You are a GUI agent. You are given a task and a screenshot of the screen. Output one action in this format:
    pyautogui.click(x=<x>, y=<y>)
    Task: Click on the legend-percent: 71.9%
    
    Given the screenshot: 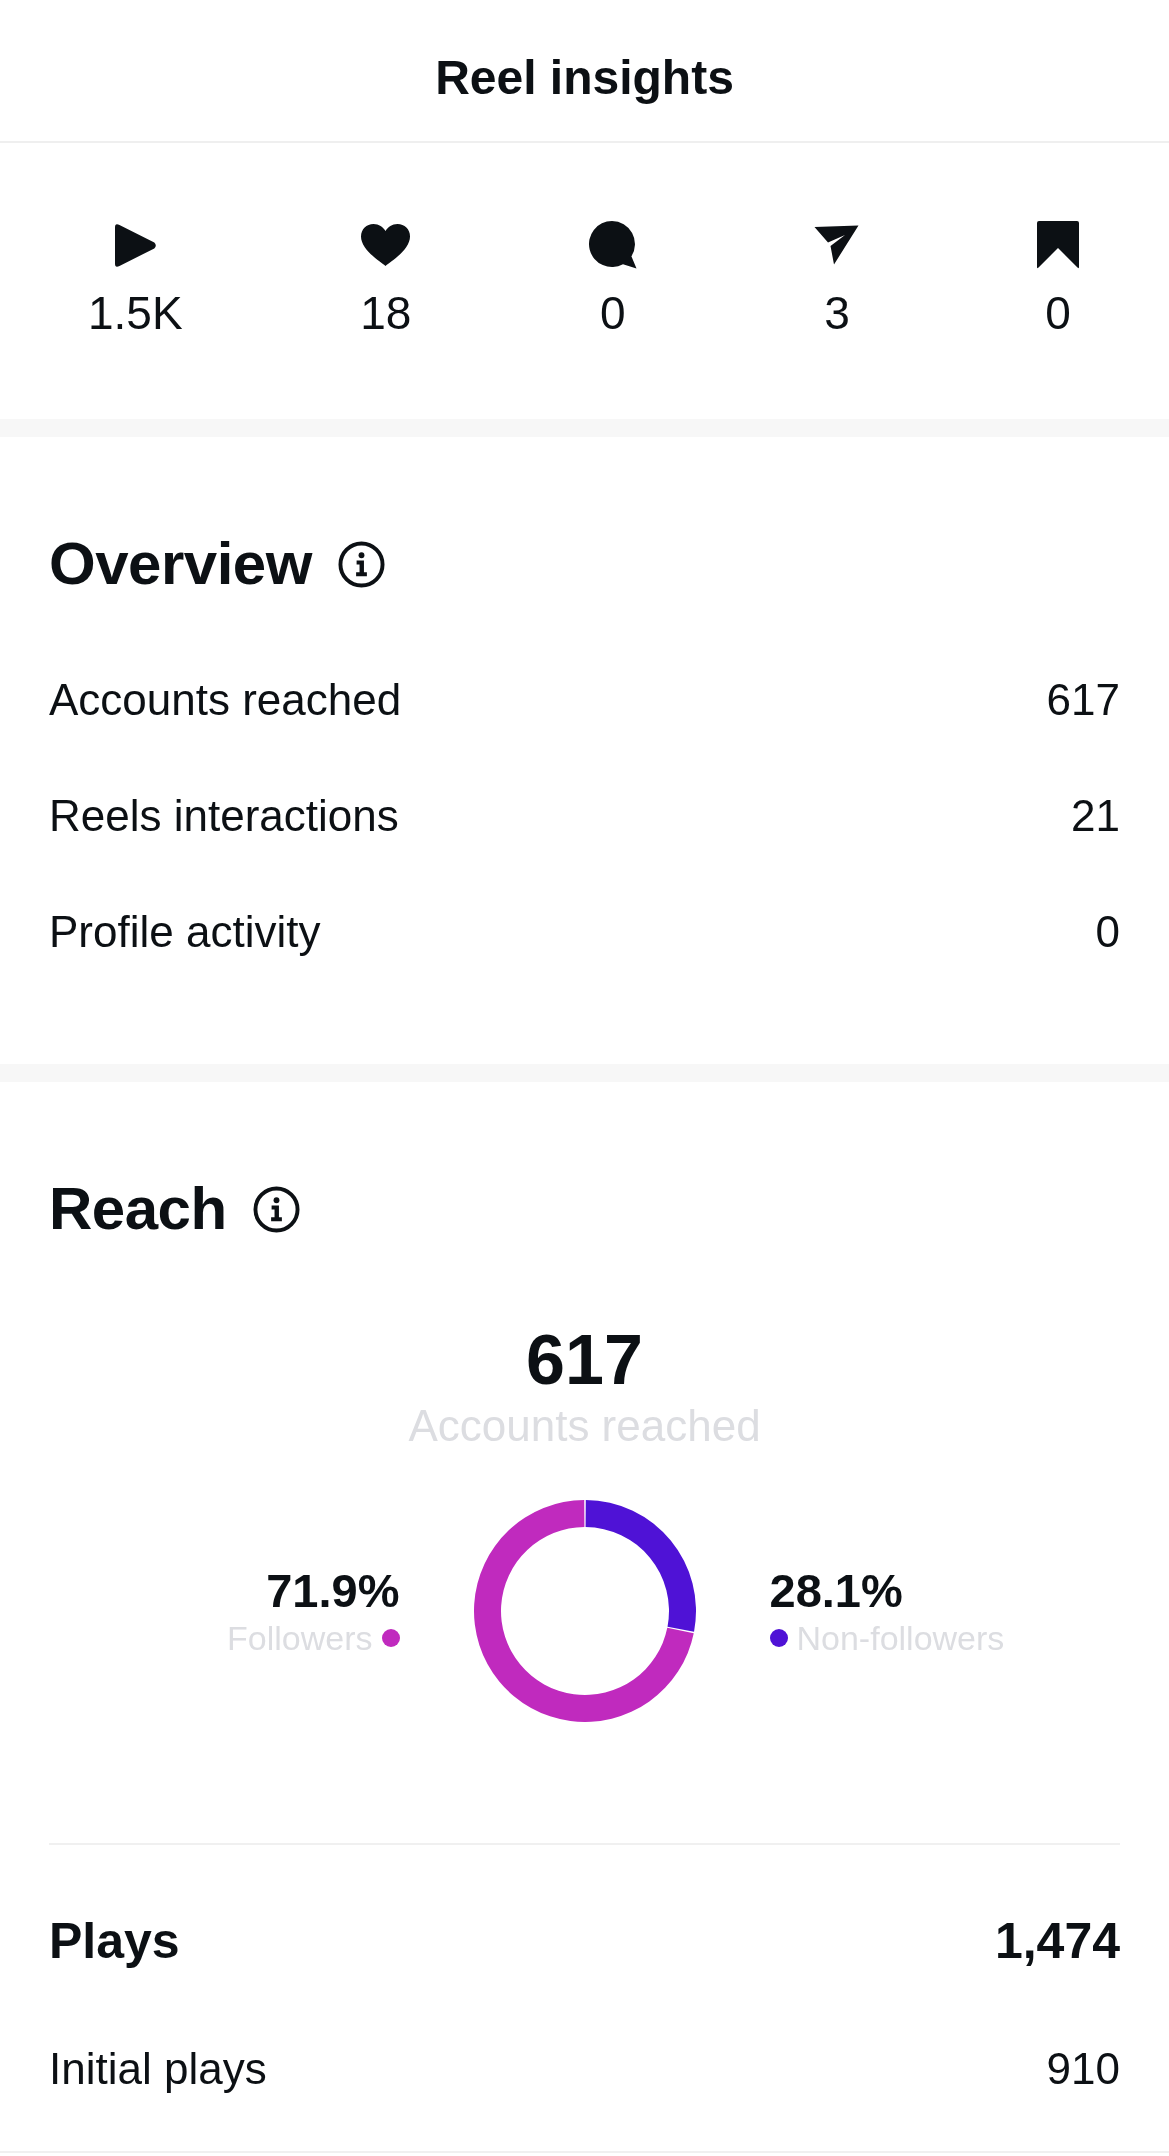 What is the action you would take?
    pyautogui.click(x=333, y=1591)
    